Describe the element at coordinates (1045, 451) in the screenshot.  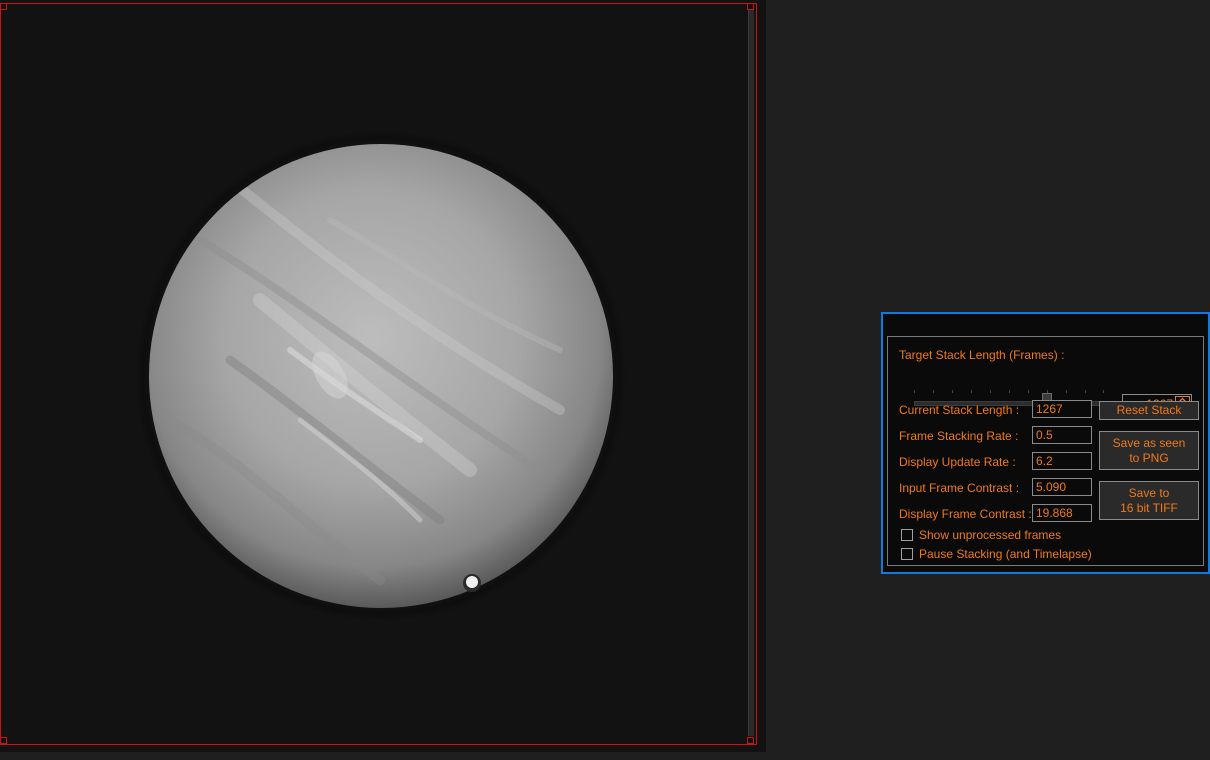
I see `stacking-group: Target Stack Length (Frames) : 1267 Cu` at that location.